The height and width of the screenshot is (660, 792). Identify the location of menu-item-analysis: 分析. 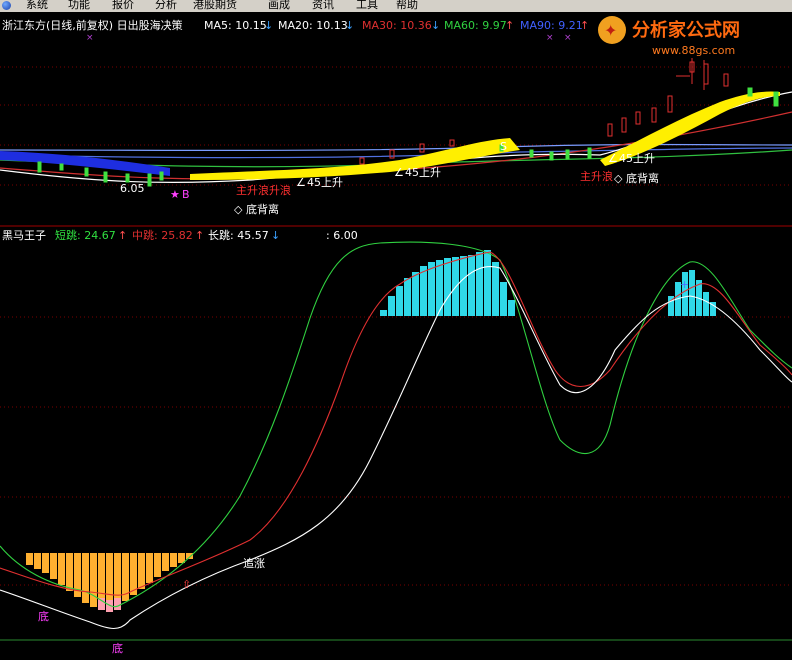
(166, 6).